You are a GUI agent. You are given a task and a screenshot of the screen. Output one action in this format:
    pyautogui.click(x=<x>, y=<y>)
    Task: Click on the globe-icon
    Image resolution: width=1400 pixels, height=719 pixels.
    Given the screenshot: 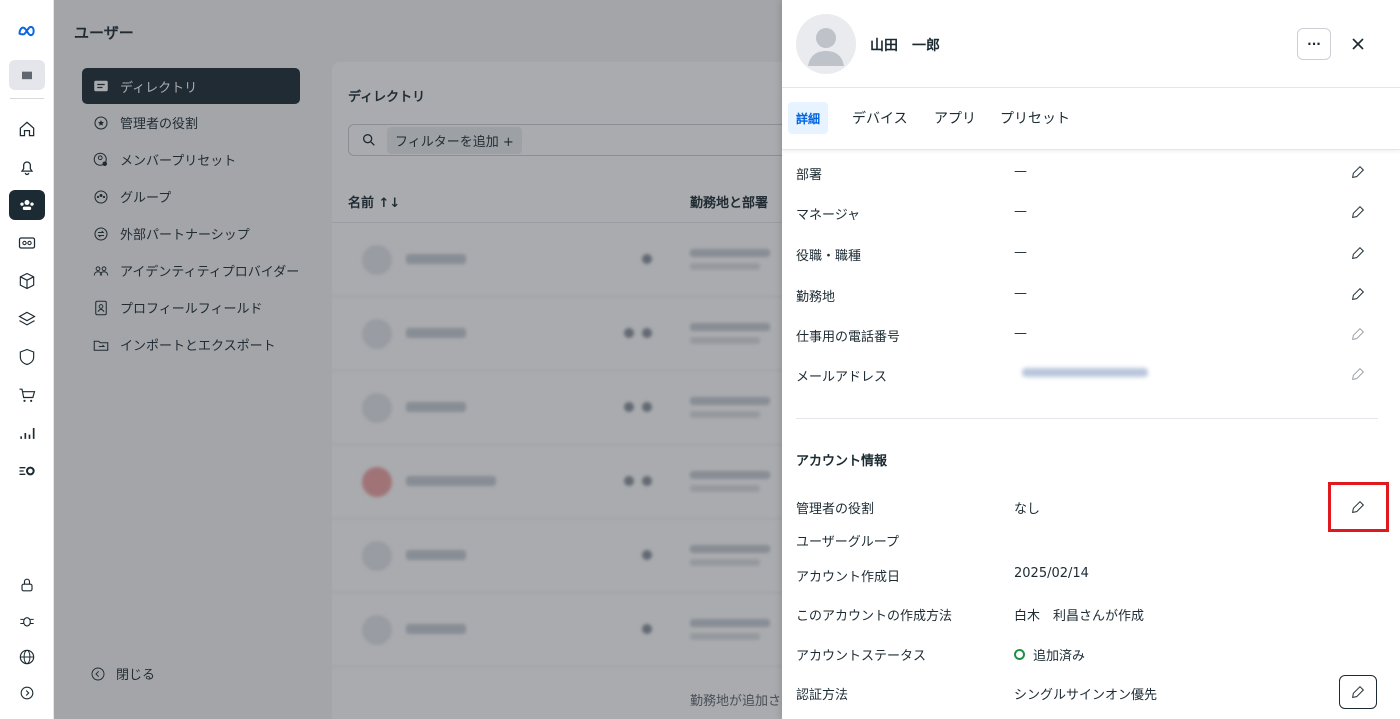 What is the action you would take?
    pyautogui.click(x=27, y=657)
    